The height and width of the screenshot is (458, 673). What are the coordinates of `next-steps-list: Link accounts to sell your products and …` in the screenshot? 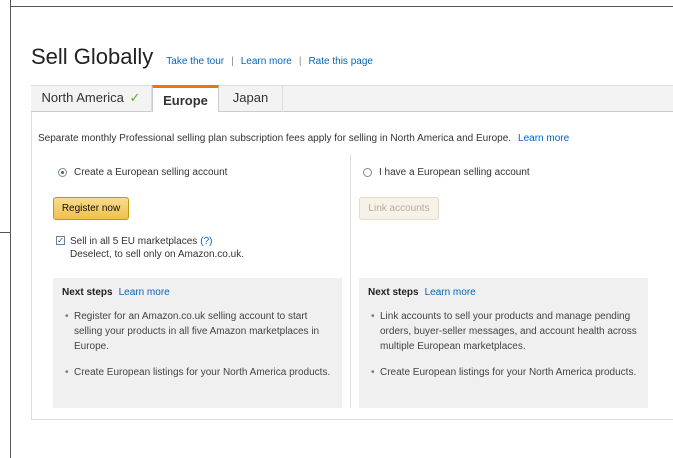 It's located at (506, 350).